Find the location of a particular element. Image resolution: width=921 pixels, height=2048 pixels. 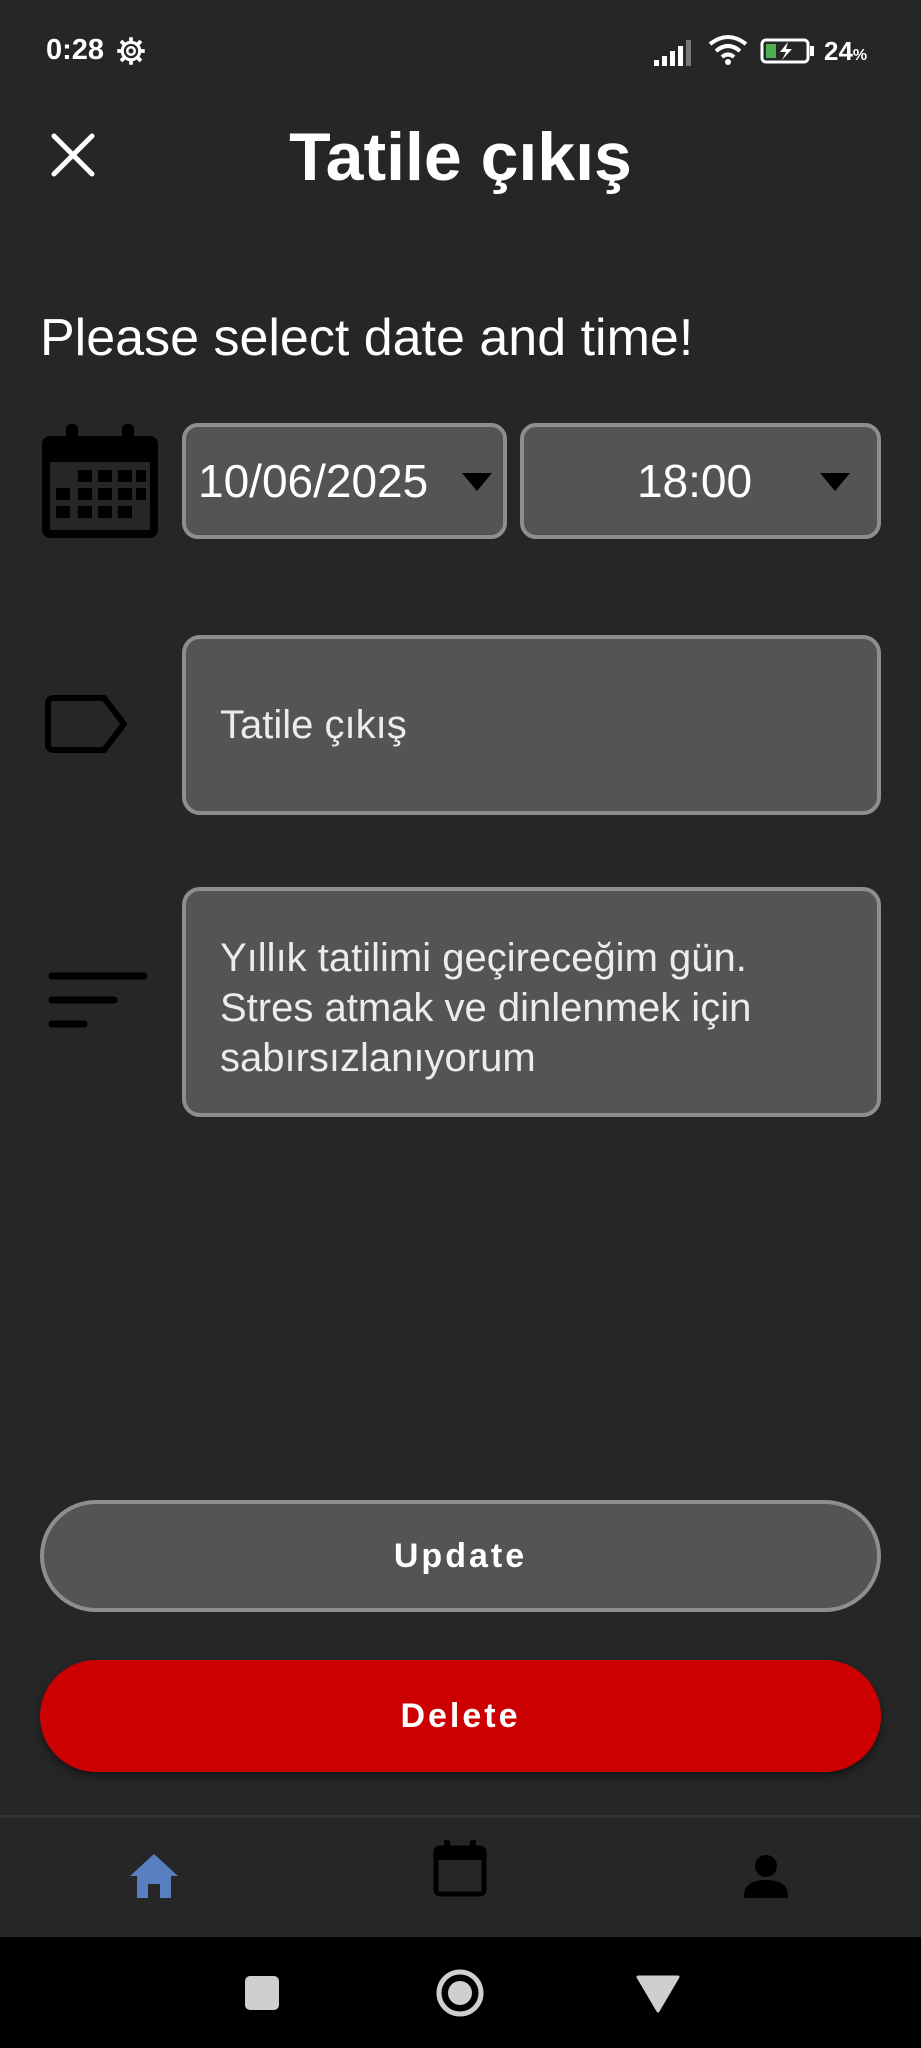

date-picker: 10/06/2025 is located at coordinates (344, 481).